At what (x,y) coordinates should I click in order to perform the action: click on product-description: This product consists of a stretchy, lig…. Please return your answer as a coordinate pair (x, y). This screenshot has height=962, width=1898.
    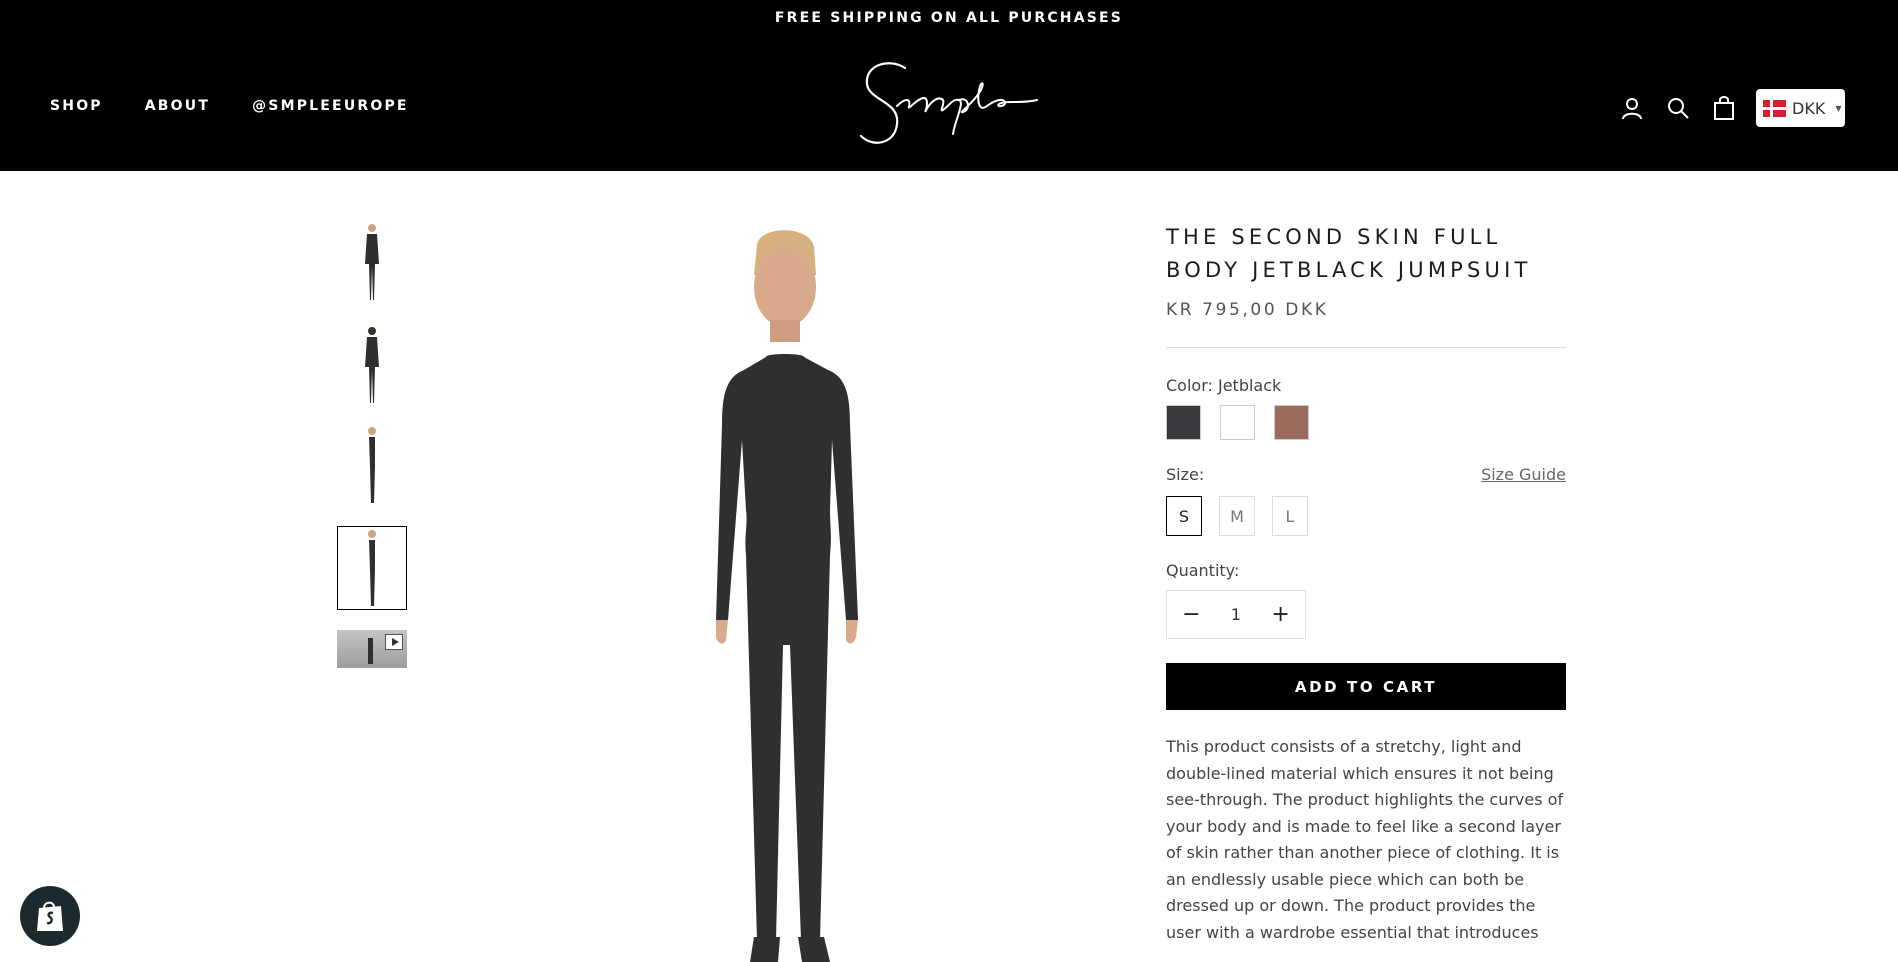
    Looking at the image, I should click on (1365, 839).